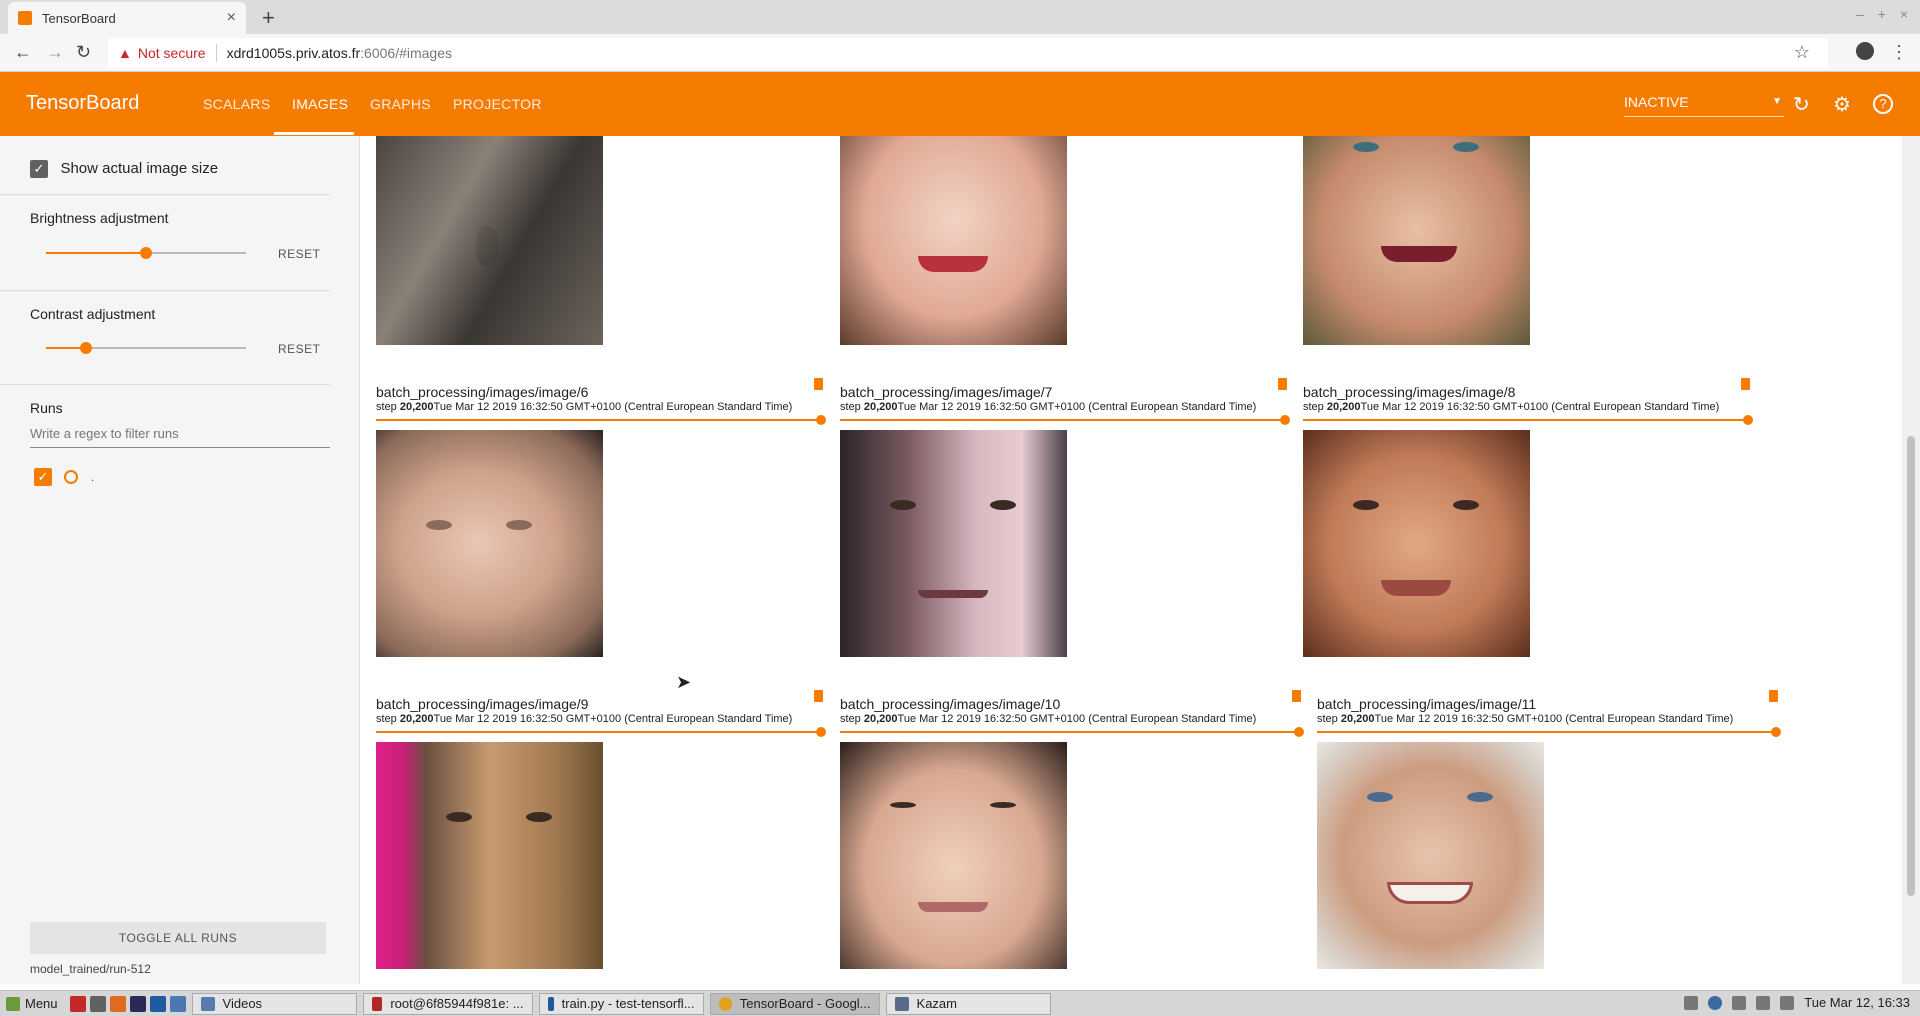  I want to click on run-path: model_trained/run-512, so click(90, 969).